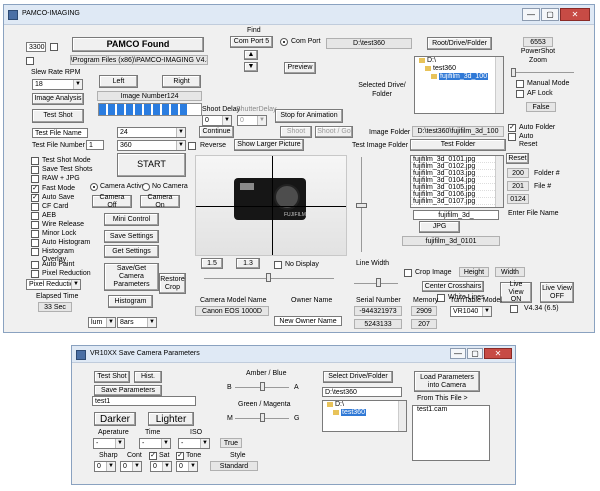 This screenshot has width=600, height=491. What do you see at coordinates (161, 466) in the screenshot?
I see `sat-select: 0 ▼` at bounding box center [161, 466].